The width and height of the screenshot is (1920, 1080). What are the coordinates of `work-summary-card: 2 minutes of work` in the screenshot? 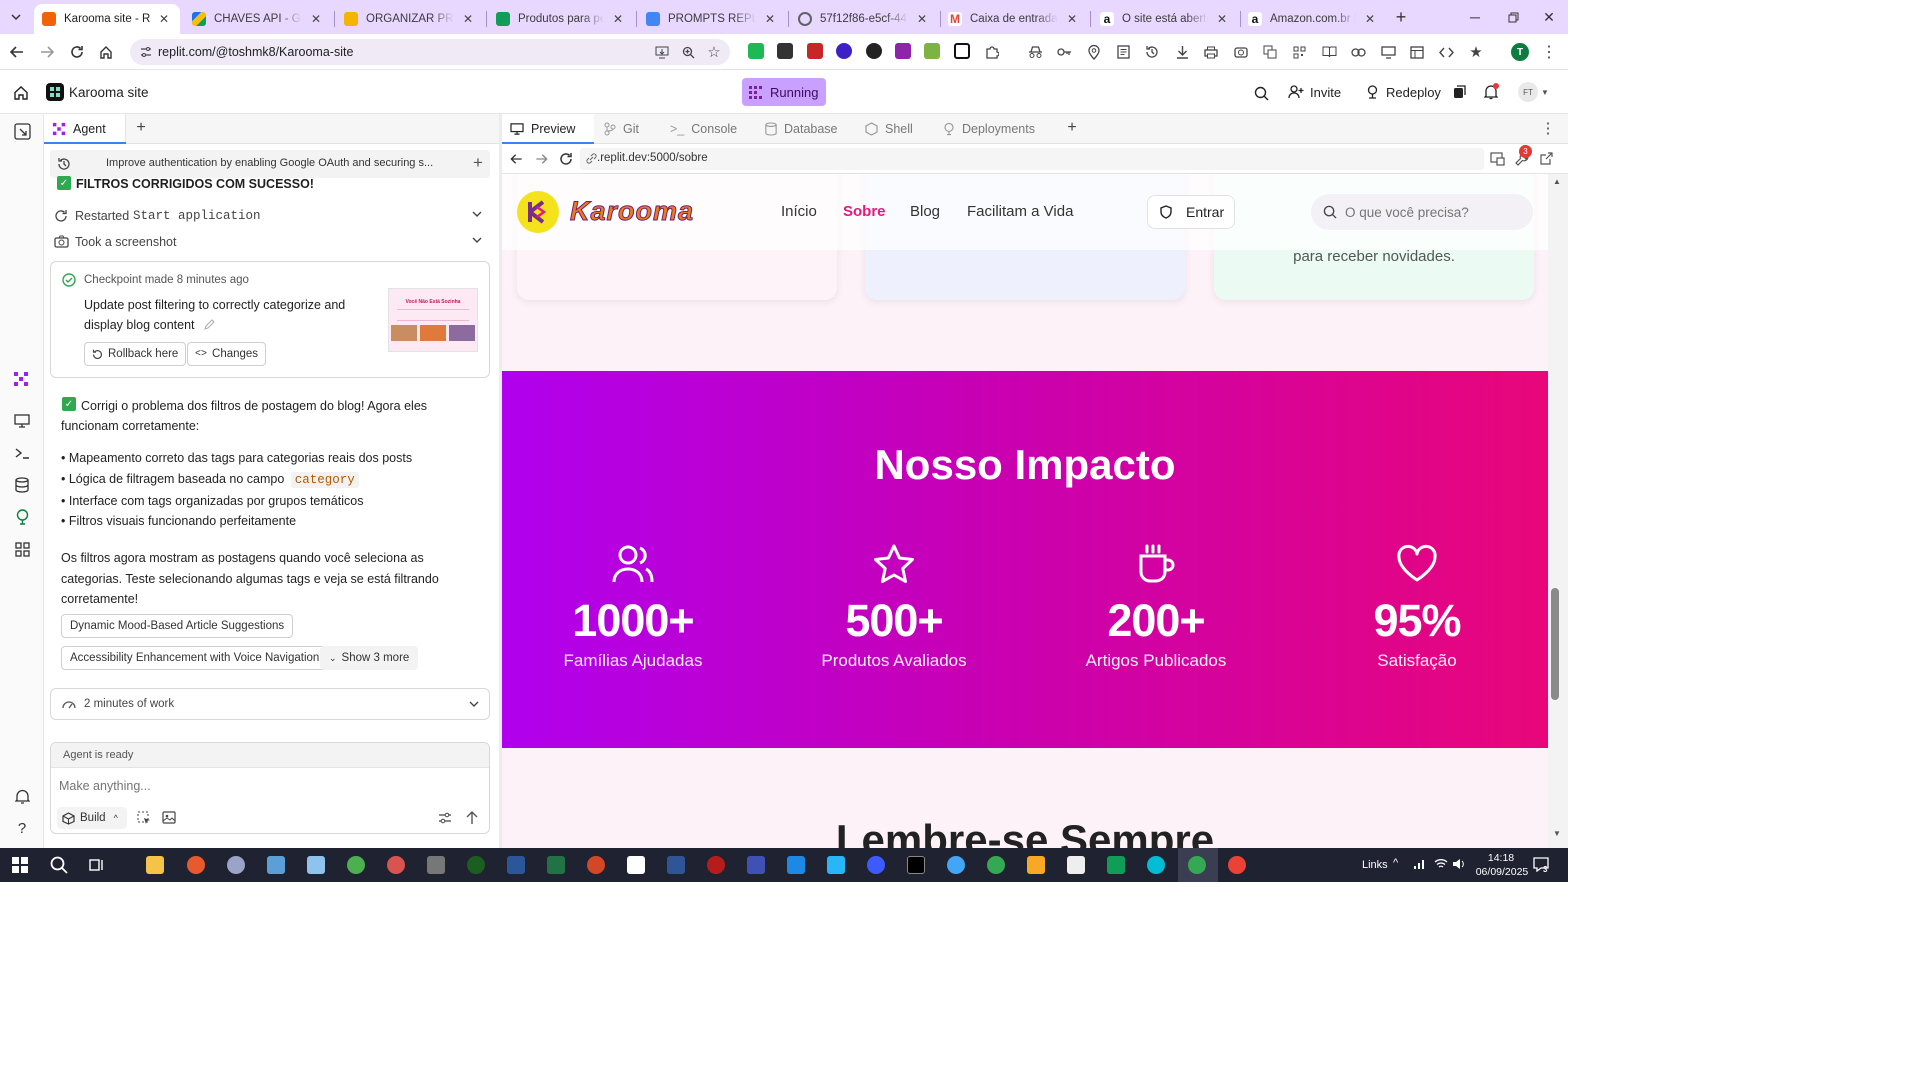 It's located at (270, 704).